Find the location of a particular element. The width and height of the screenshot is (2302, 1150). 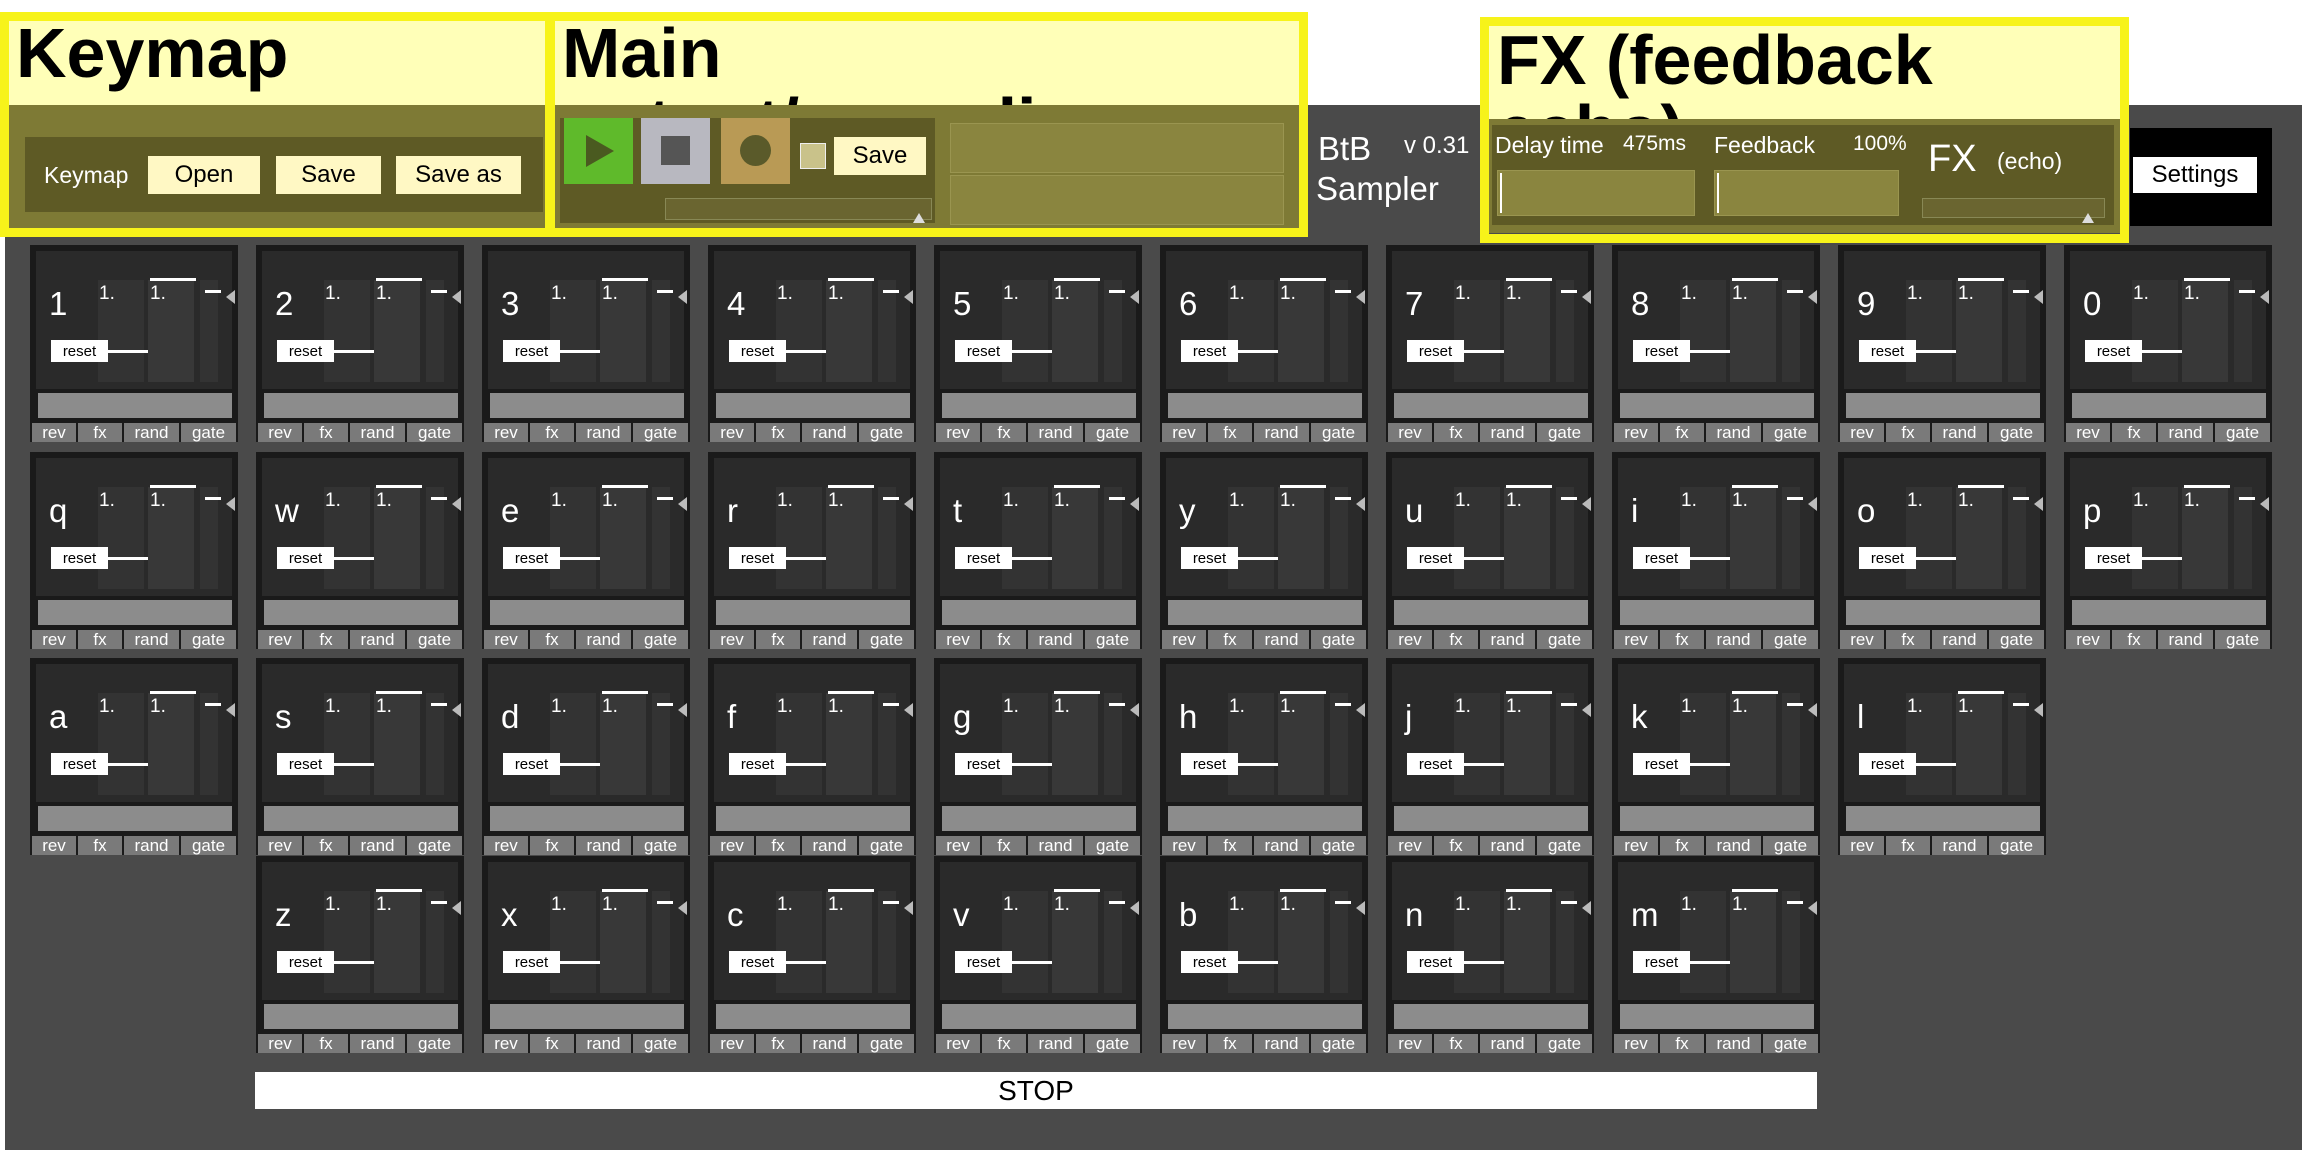

sample-slot-j: j 1. 1. reset rev fx rand gate is located at coordinates (1490, 756).